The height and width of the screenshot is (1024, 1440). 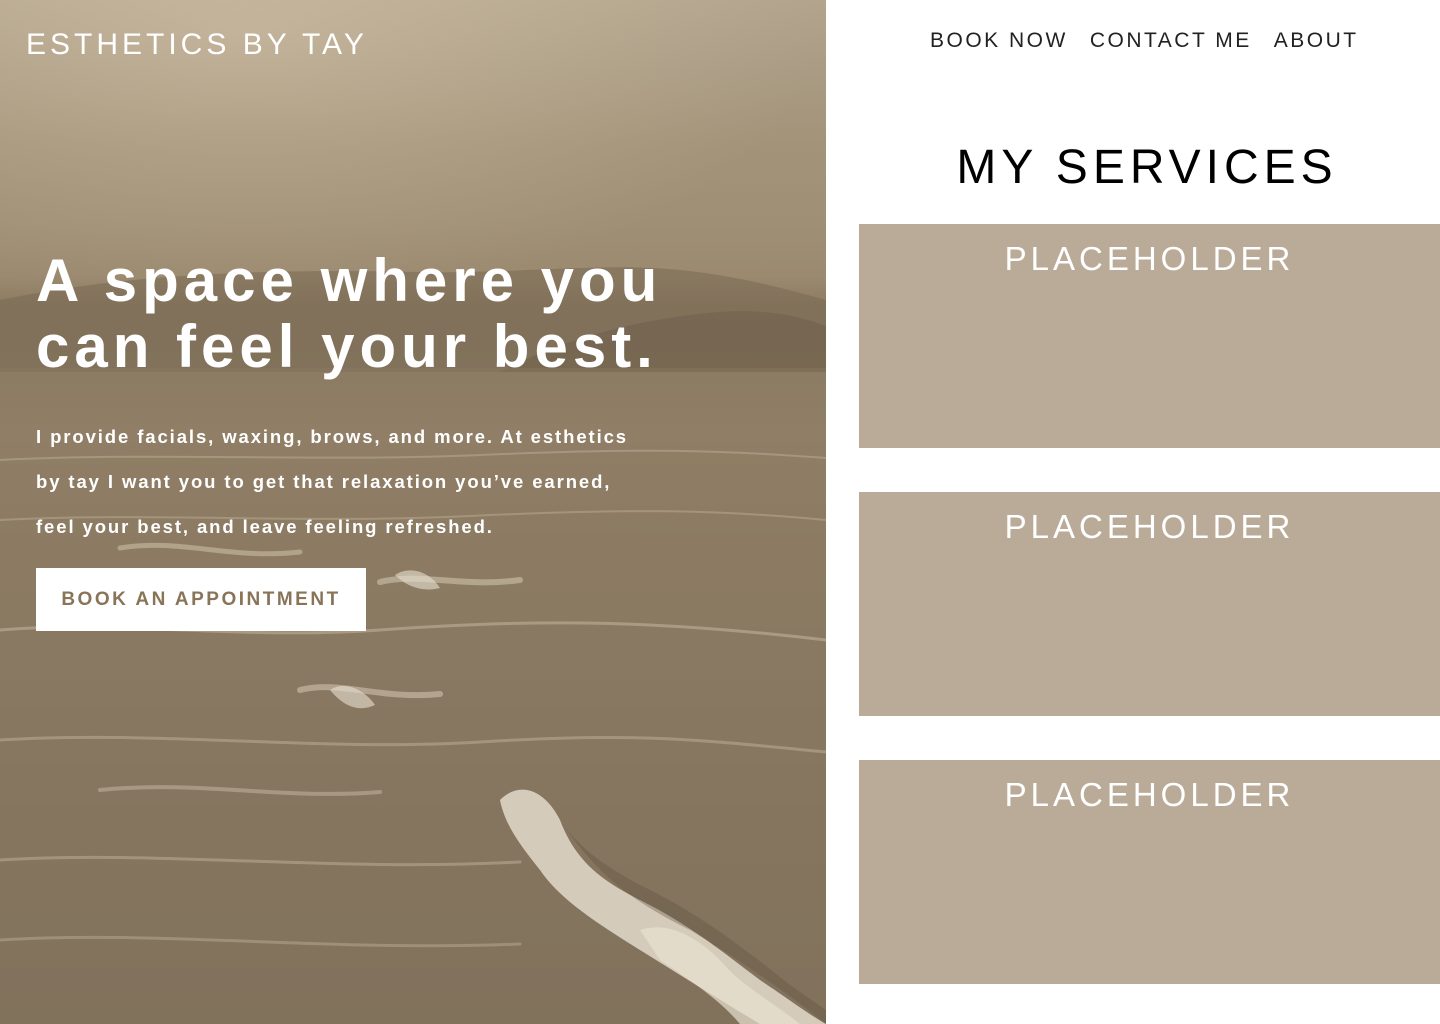 I want to click on hero-headline: A space where you can feel your best., so click(x=416, y=314).